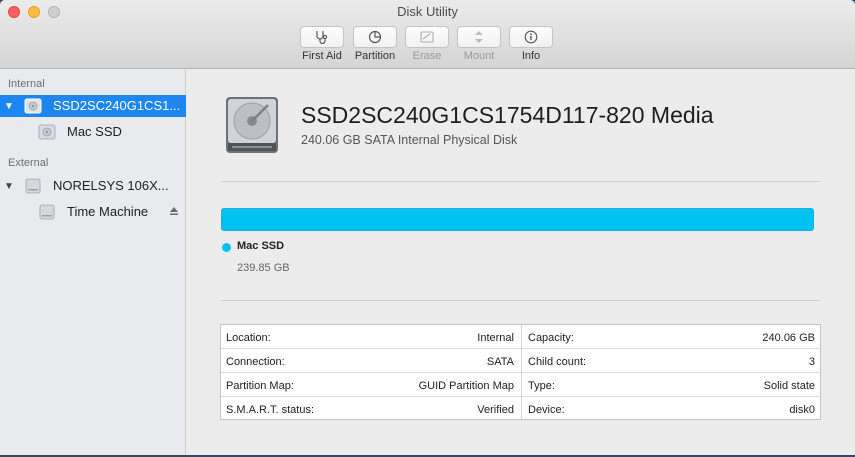 The width and height of the screenshot is (855, 457). I want to click on partition-color-swatch, so click(226, 247).